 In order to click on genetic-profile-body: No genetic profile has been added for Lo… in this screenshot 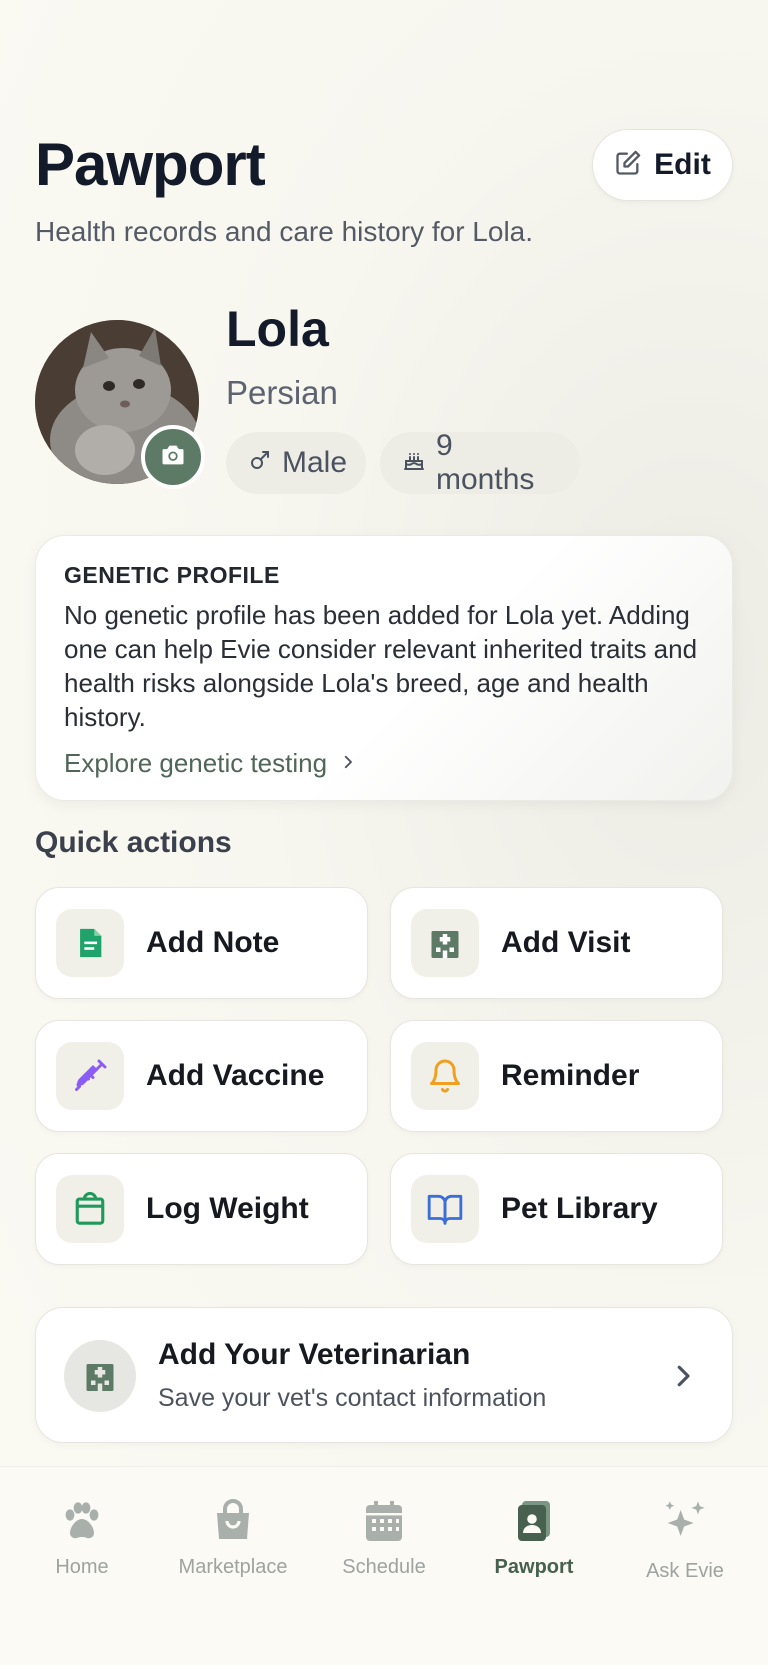, I will do `click(381, 666)`.